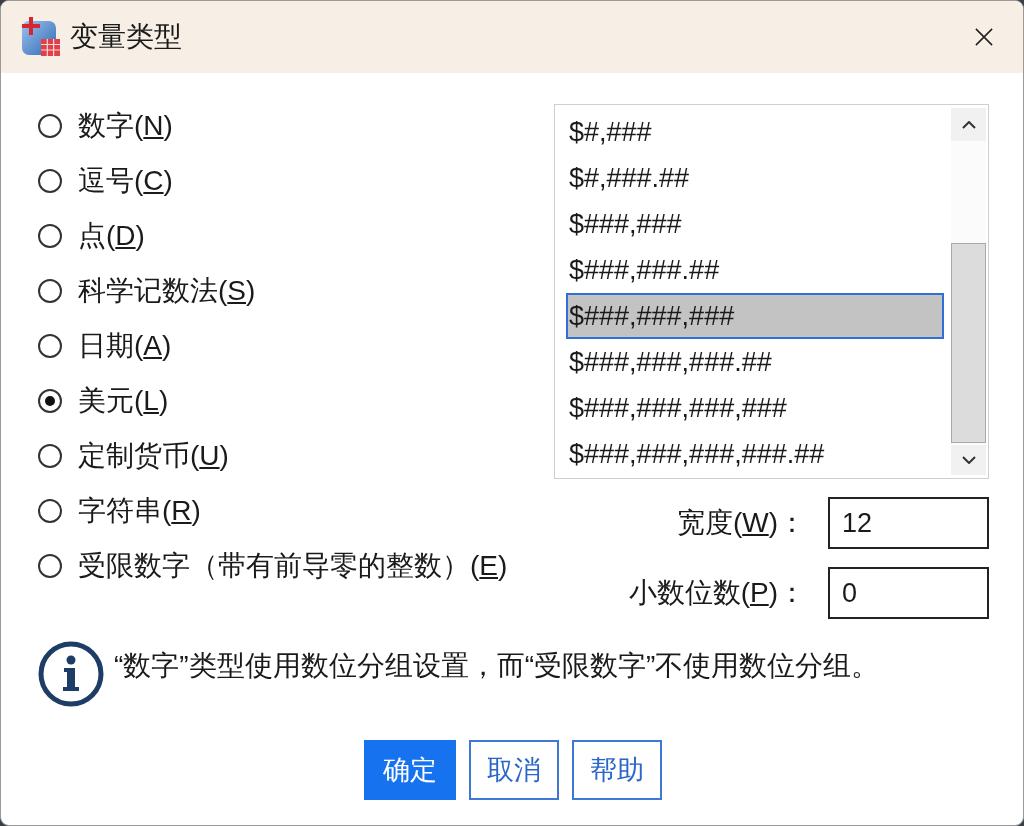 This screenshot has width=1024, height=826. I want to click on list-item: $###,###,###,###, so click(755, 408).